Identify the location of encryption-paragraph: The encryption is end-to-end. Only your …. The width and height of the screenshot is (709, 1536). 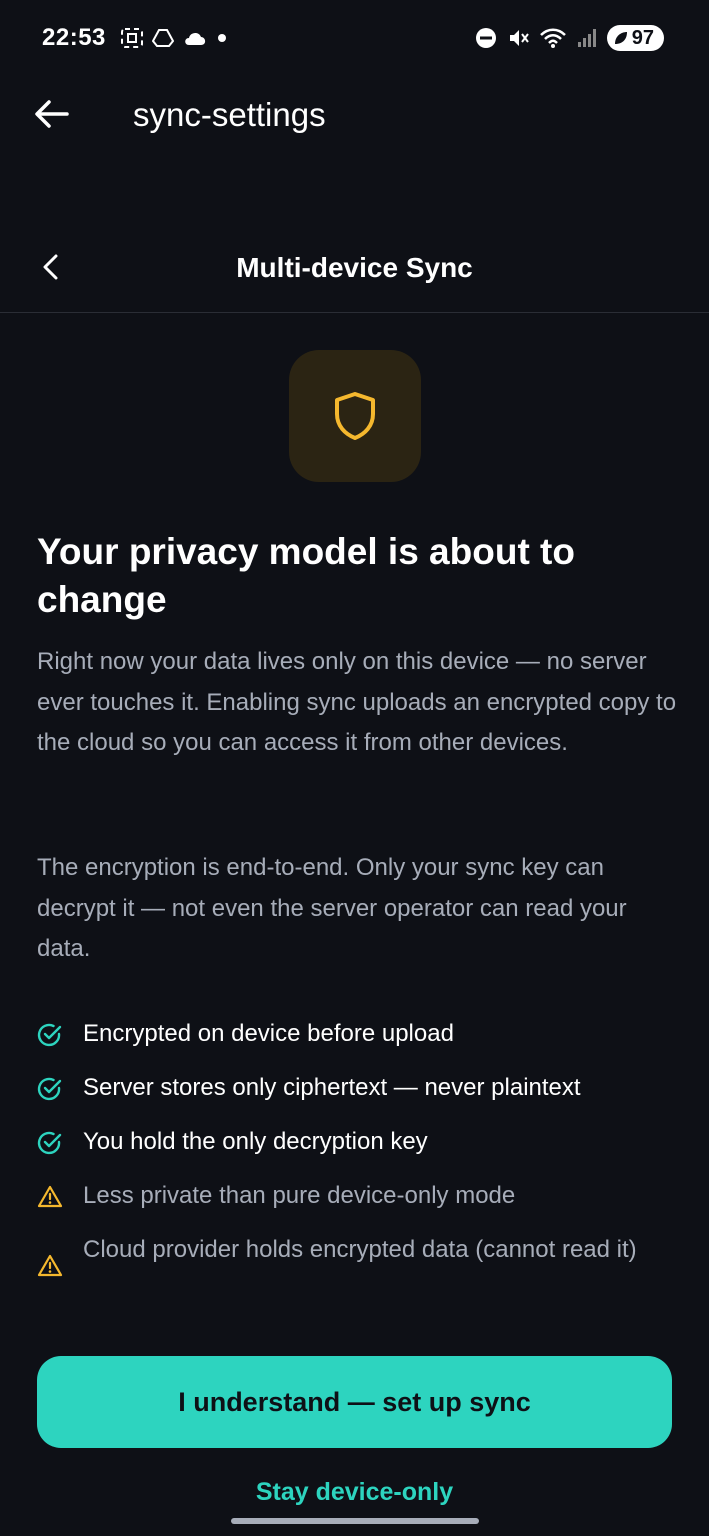
(332, 908).